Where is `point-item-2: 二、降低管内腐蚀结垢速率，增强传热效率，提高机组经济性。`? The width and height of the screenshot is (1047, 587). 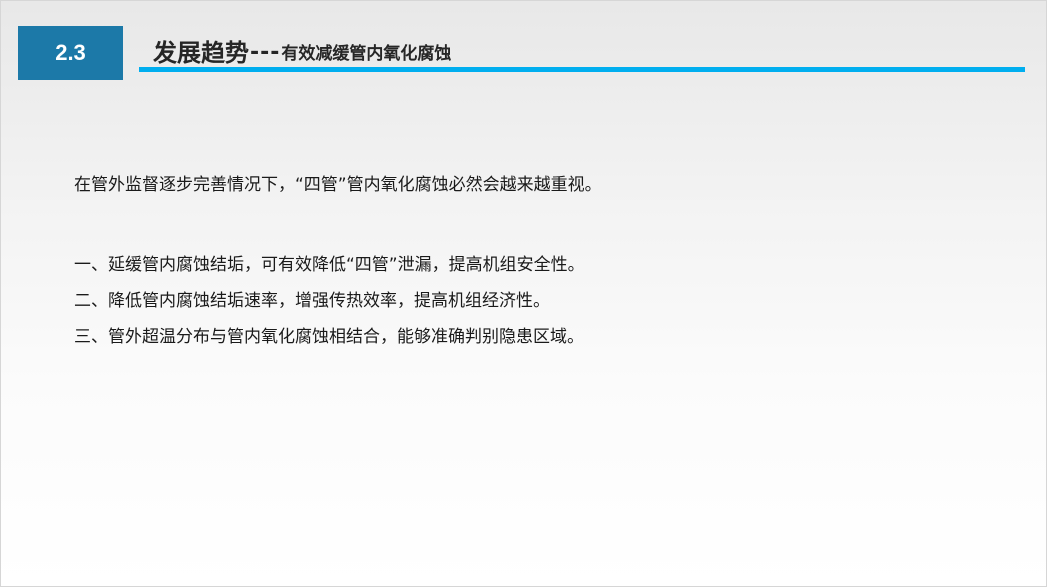 point-item-2: 二、降低管内腐蚀结垢速率，增强传热效率，提高机组经济性。 is located at coordinates (312, 301).